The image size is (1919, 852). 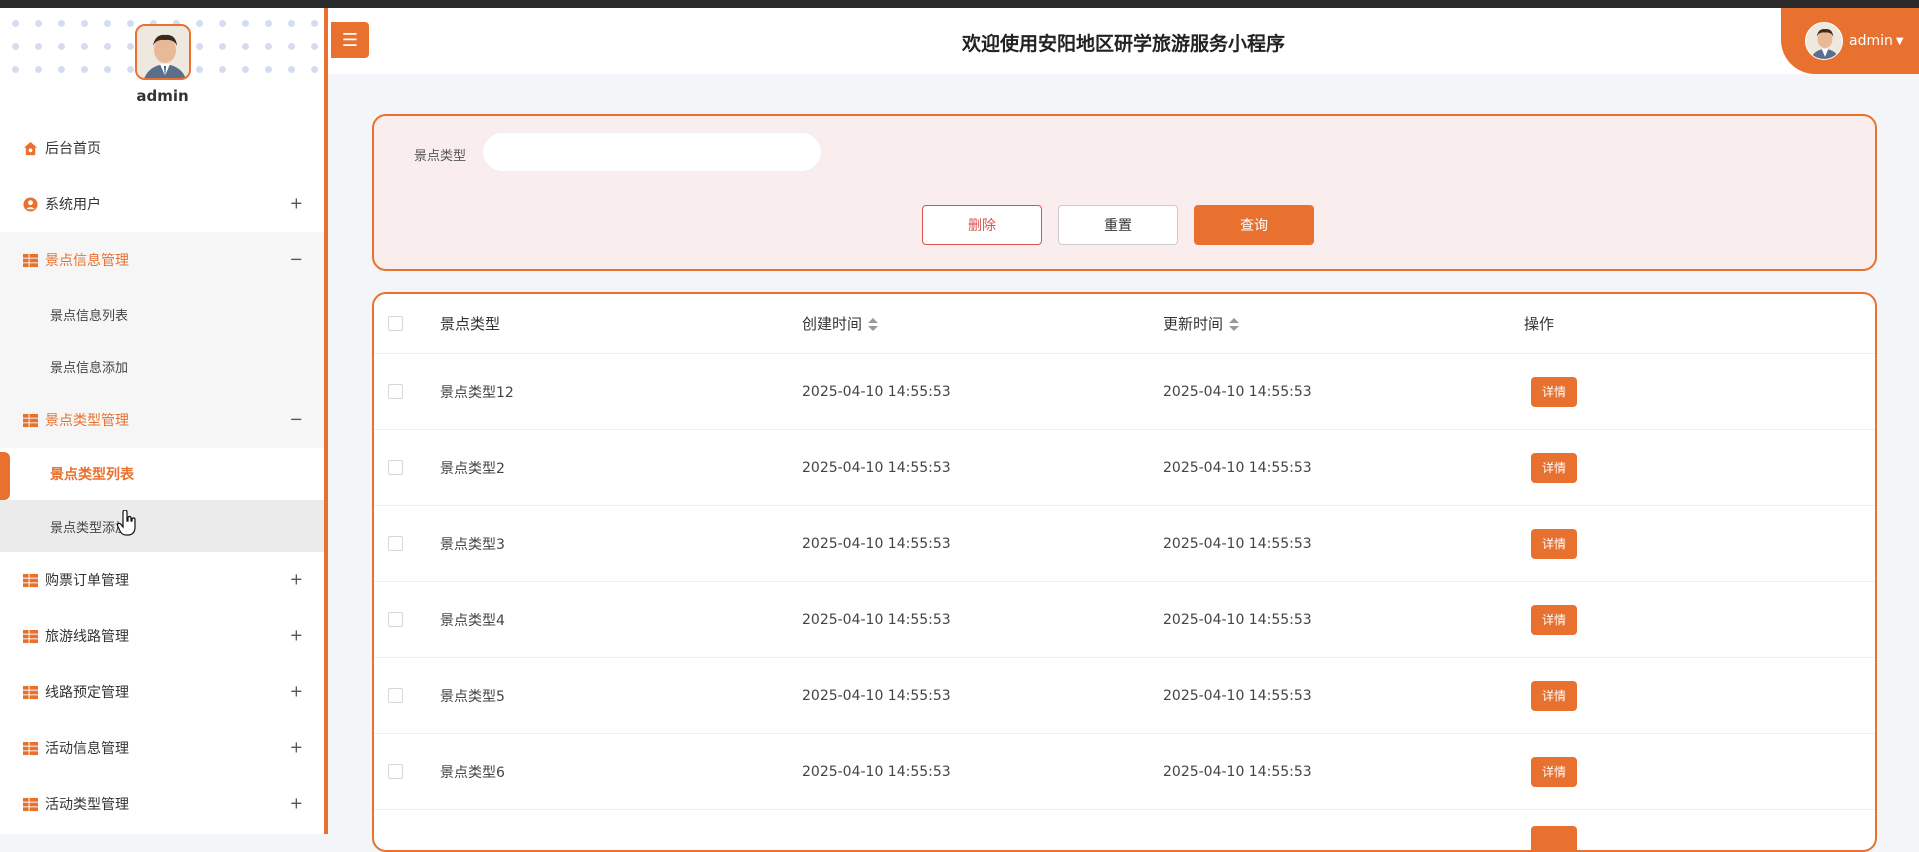 I want to click on sidebar-subitem-spot-info-add: 景点信息添加, so click(x=162, y=366).